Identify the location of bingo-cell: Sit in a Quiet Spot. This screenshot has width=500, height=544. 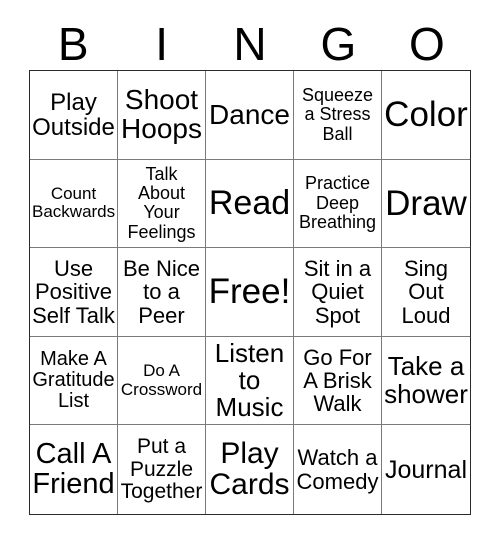
(338, 292).